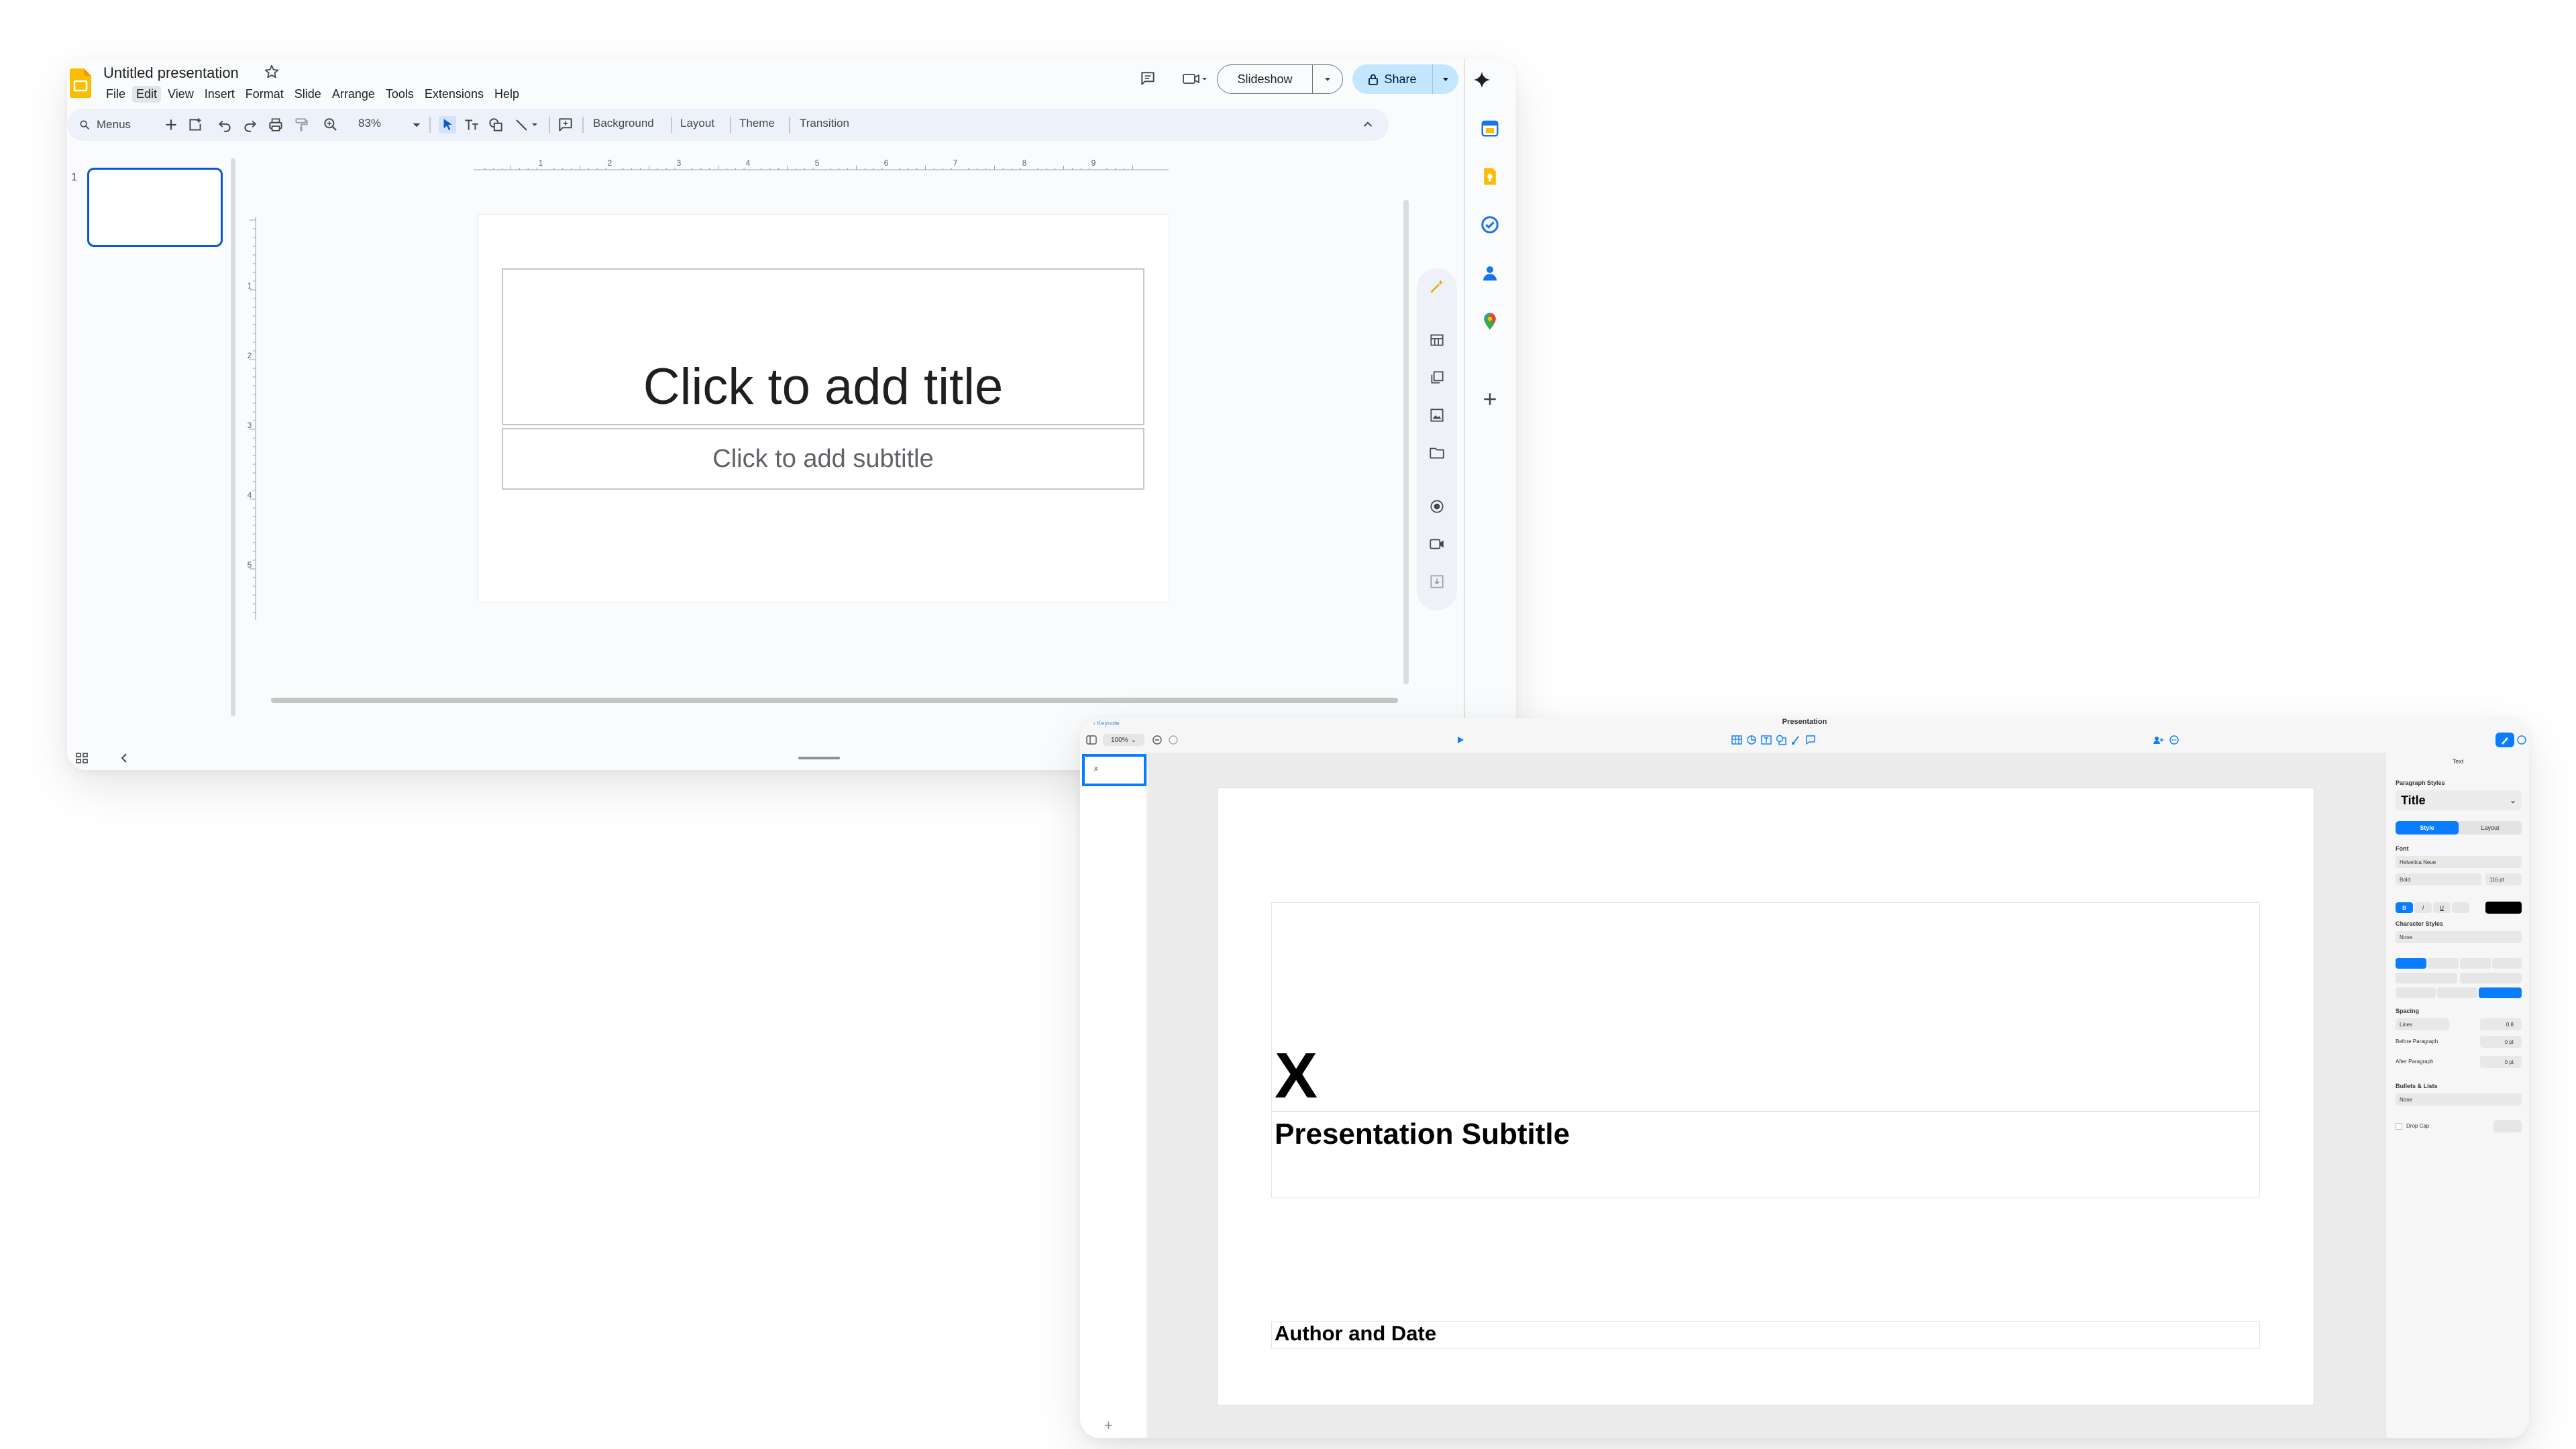  What do you see at coordinates (1765, 1335) in the screenshot?
I see `author-text-box: Author and Date` at bounding box center [1765, 1335].